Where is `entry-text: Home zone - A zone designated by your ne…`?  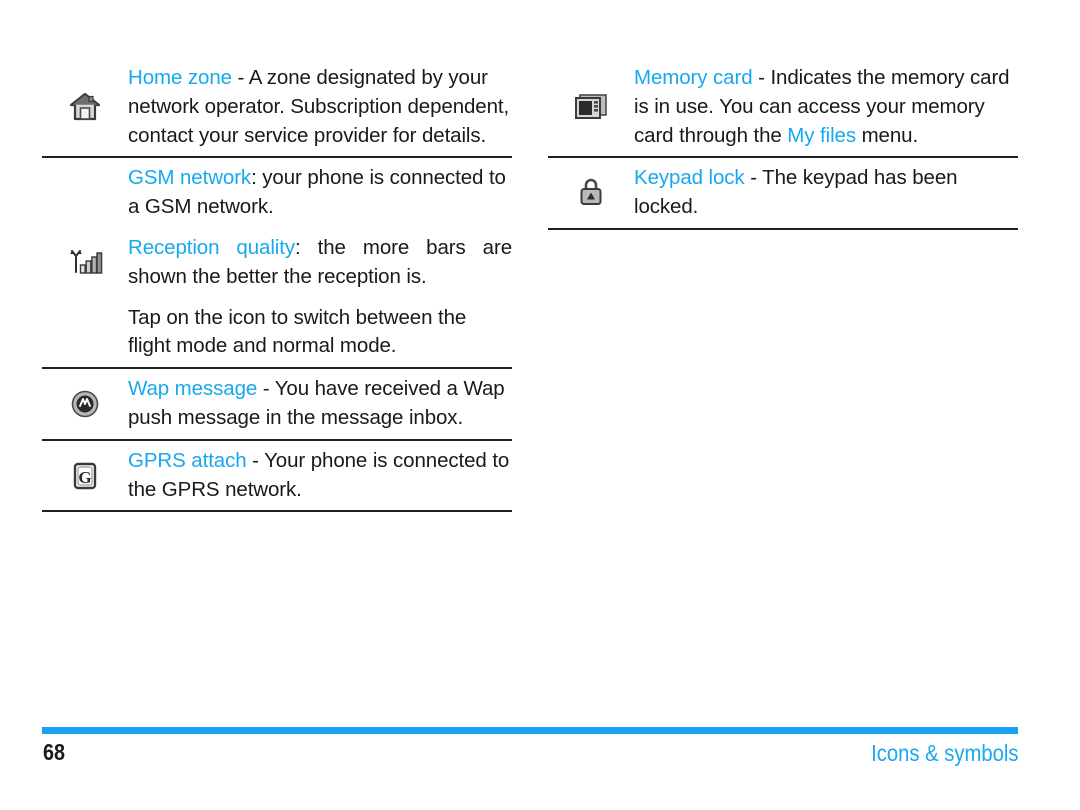 entry-text: Home zone - A zone designated by your ne… is located at coordinates (320, 107).